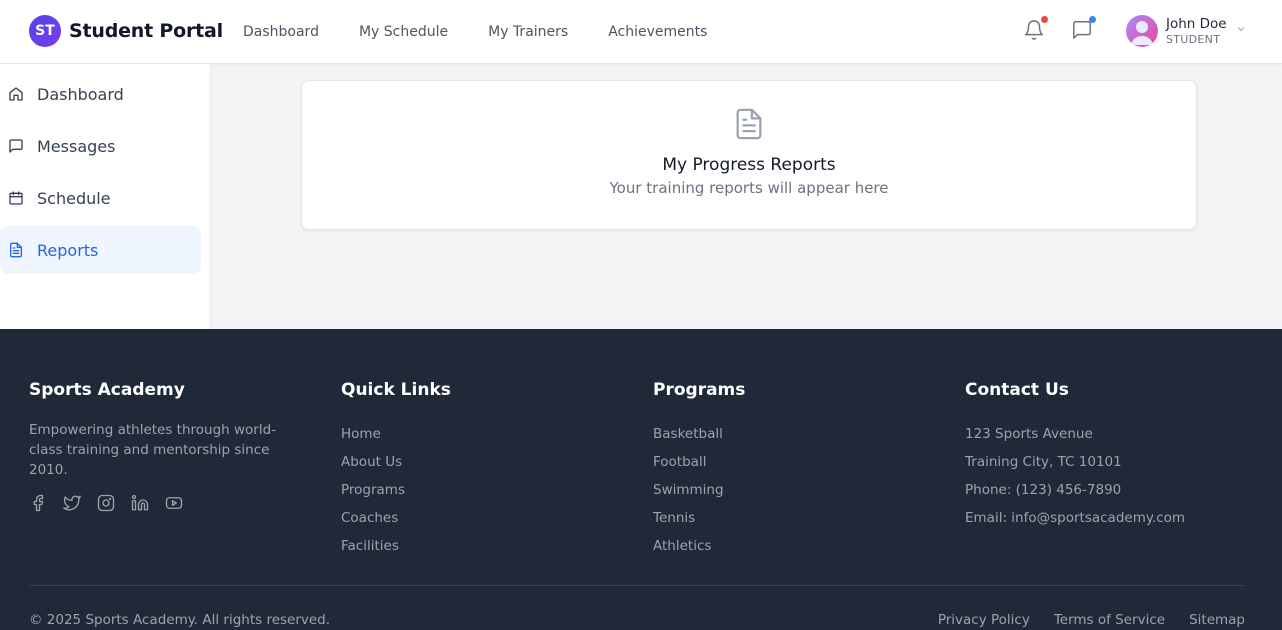 The height and width of the screenshot is (630, 1282). Describe the element at coordinates (699, 546) in the screenshot. I see `footer-program-athletics: Athletics` at that location.